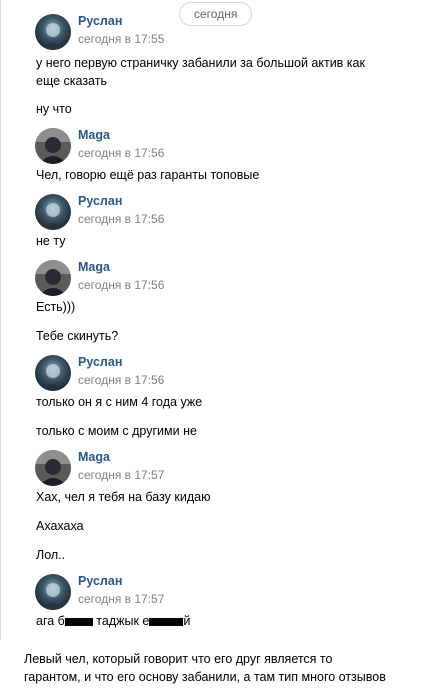 The height and width of the screenshot is (699, 423). Describe the element at coordinates (71, 81) in the screenshot. I see `message-text: еще сказать` at that location.